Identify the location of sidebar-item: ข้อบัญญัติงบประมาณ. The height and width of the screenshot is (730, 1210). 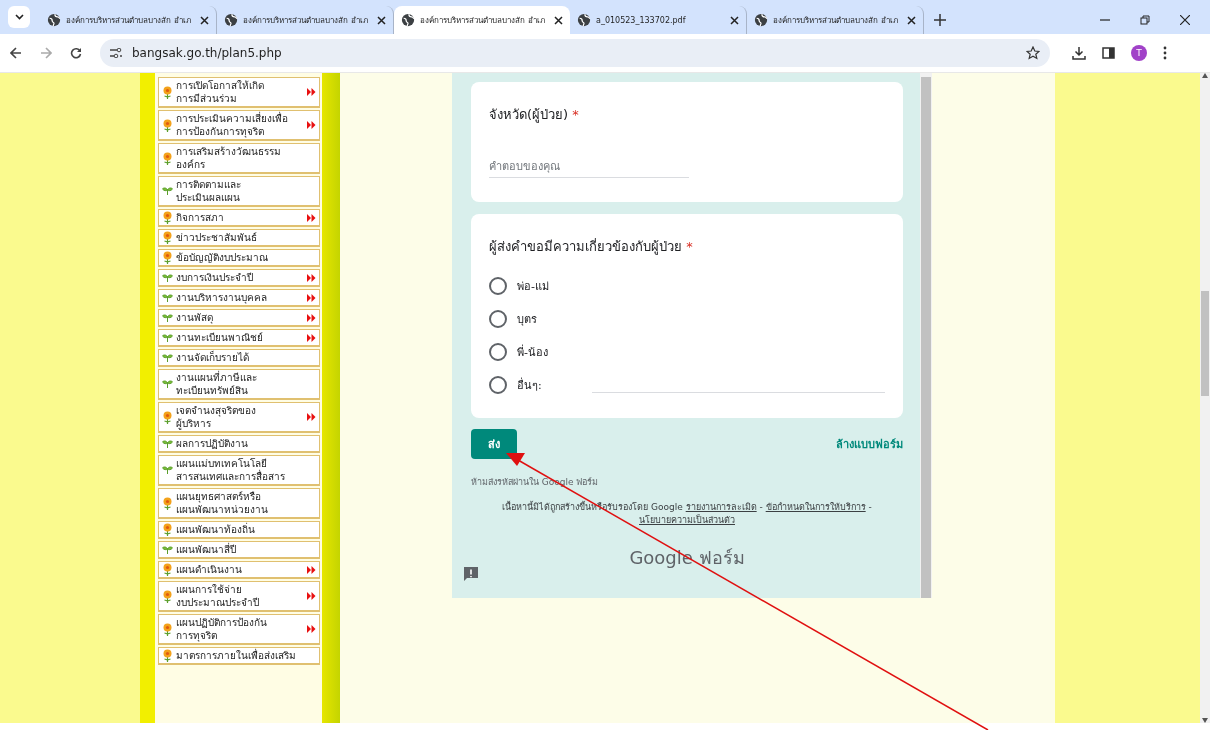
(239, 258).